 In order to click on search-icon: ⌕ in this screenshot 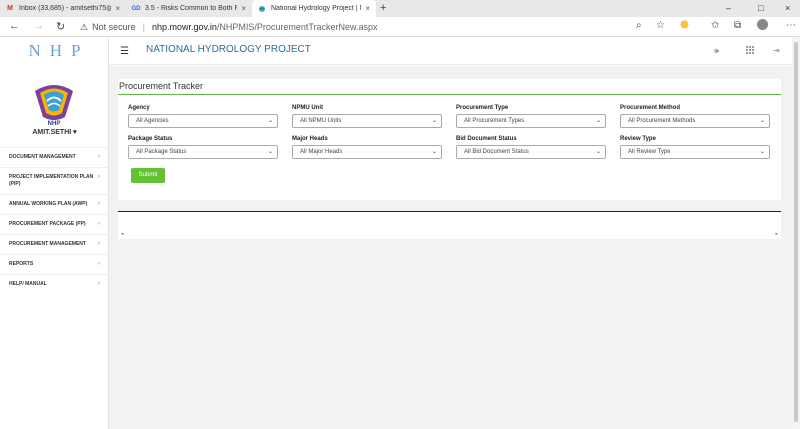, I will do `click(639, 25)`.